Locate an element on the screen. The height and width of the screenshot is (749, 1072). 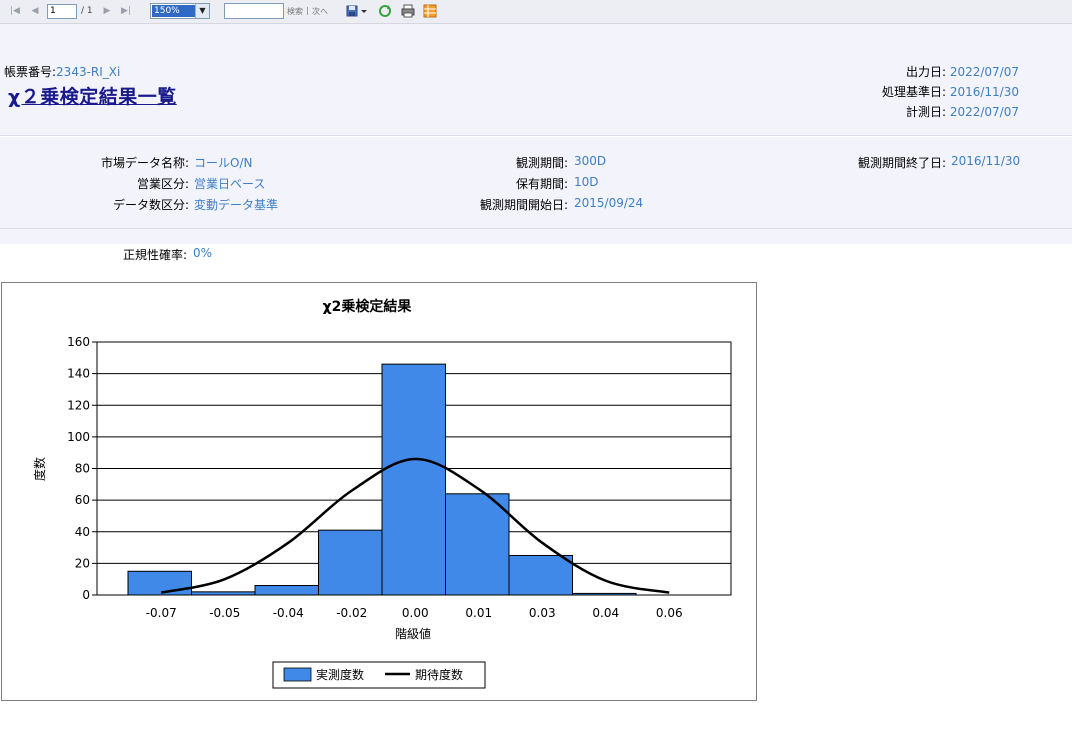
y-tick-label: 60 is located at coordinates (82, 500).